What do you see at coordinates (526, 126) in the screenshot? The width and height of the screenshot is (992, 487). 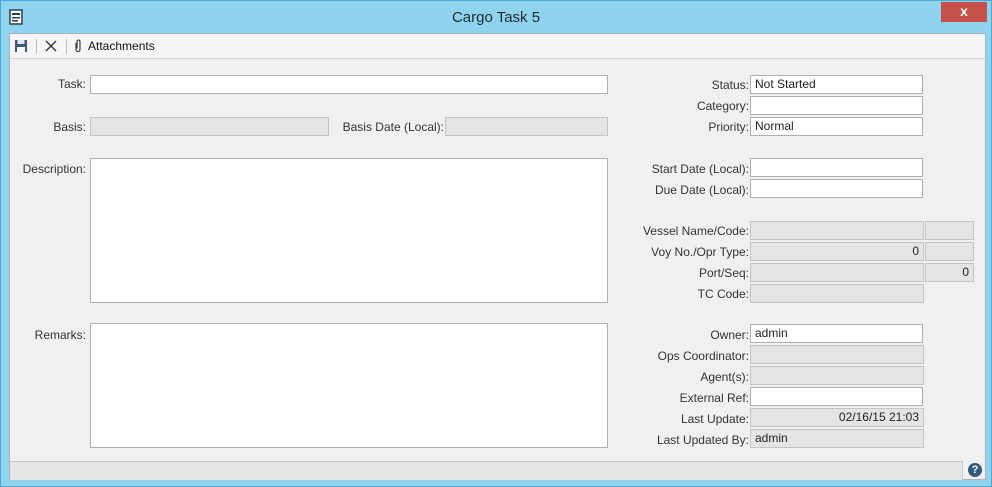 I see `basis-date-field` at bounding box center [526, 126].